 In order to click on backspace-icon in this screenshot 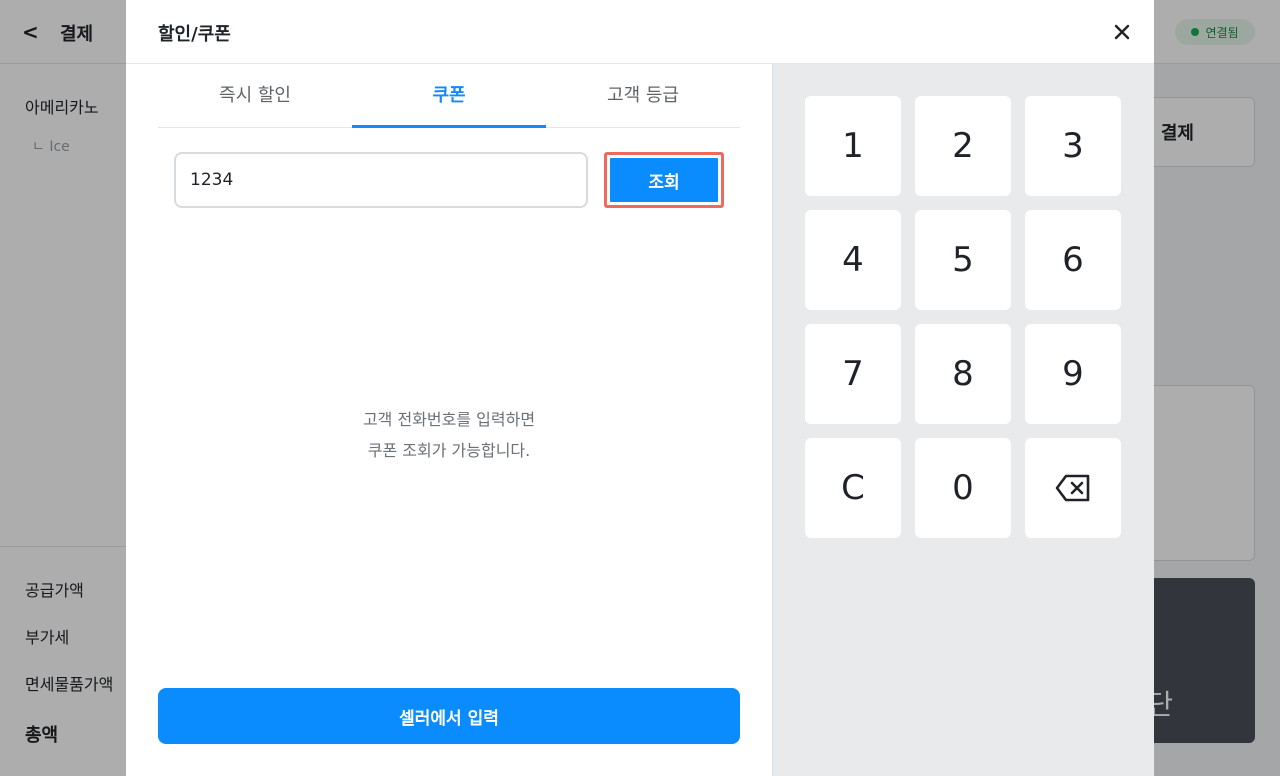, I will do `click(1073, 488)`.